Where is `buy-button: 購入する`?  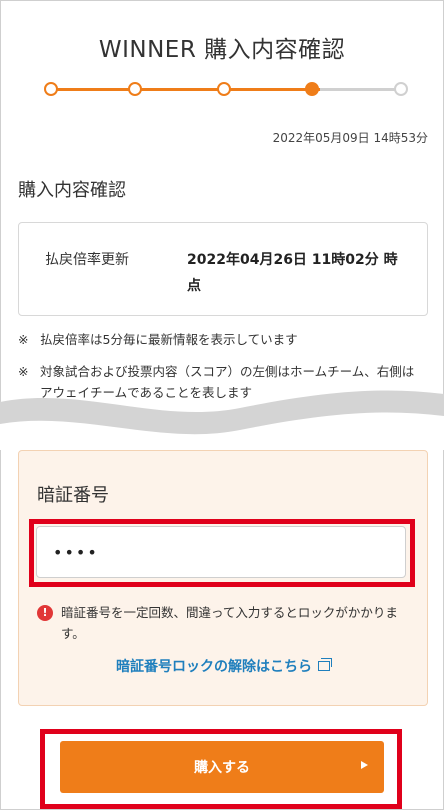 buy-button: 購入する is located at coordinates (222, 767).